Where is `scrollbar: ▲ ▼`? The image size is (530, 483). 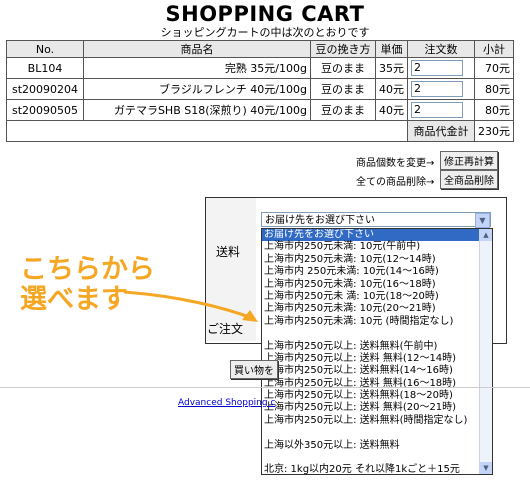 scrollbar: ▲ ▼ is located at coordinates (485, 351).